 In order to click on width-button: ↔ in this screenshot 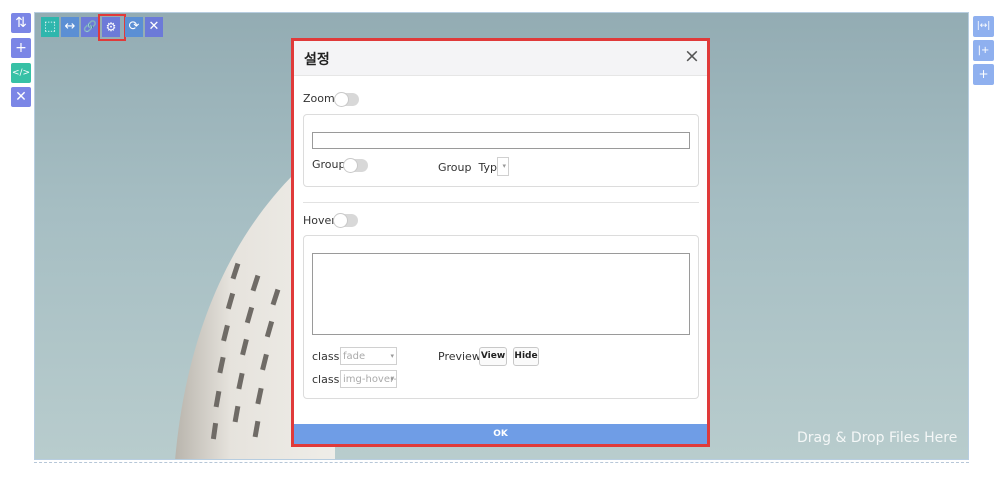, I will do `click(70, 27)`.